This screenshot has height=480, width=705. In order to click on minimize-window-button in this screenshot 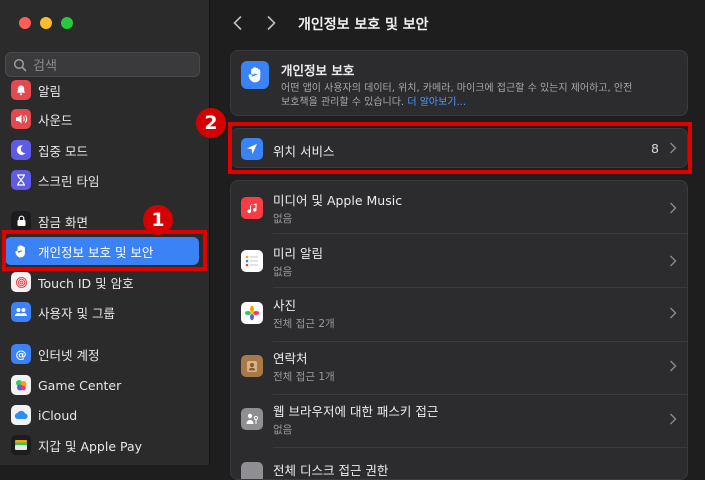, I will do `click(46, 23)`.